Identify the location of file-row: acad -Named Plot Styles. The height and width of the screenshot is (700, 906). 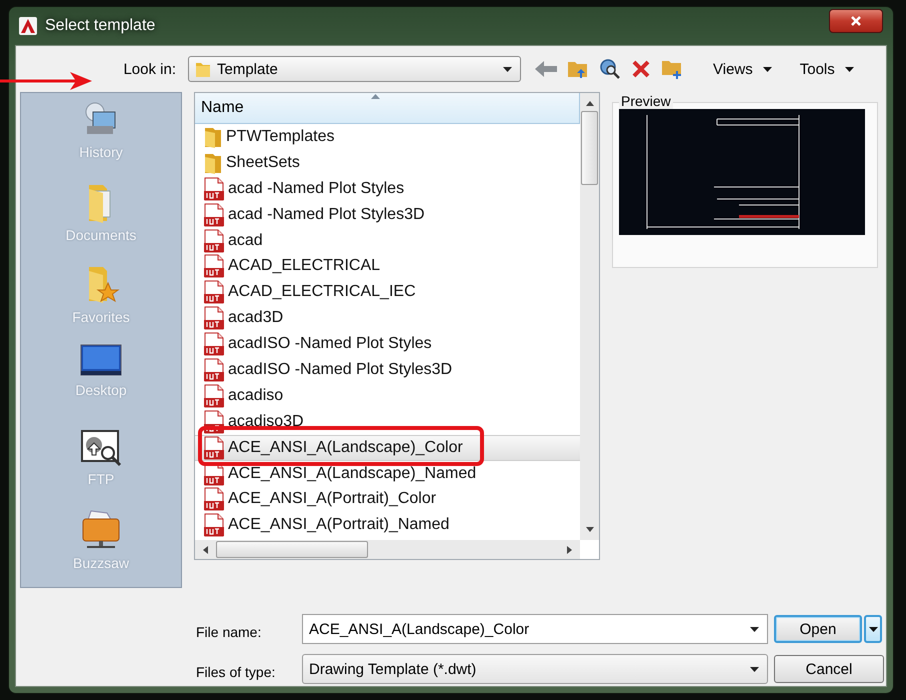
(387, 189).